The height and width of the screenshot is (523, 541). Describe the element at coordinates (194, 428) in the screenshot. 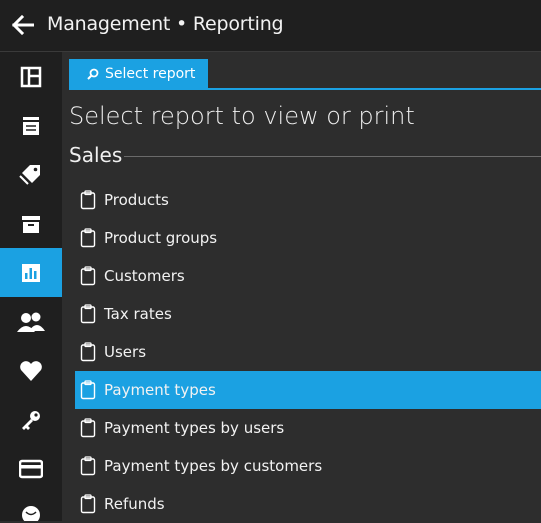

I see `report-label: Payment types by users` at that location.